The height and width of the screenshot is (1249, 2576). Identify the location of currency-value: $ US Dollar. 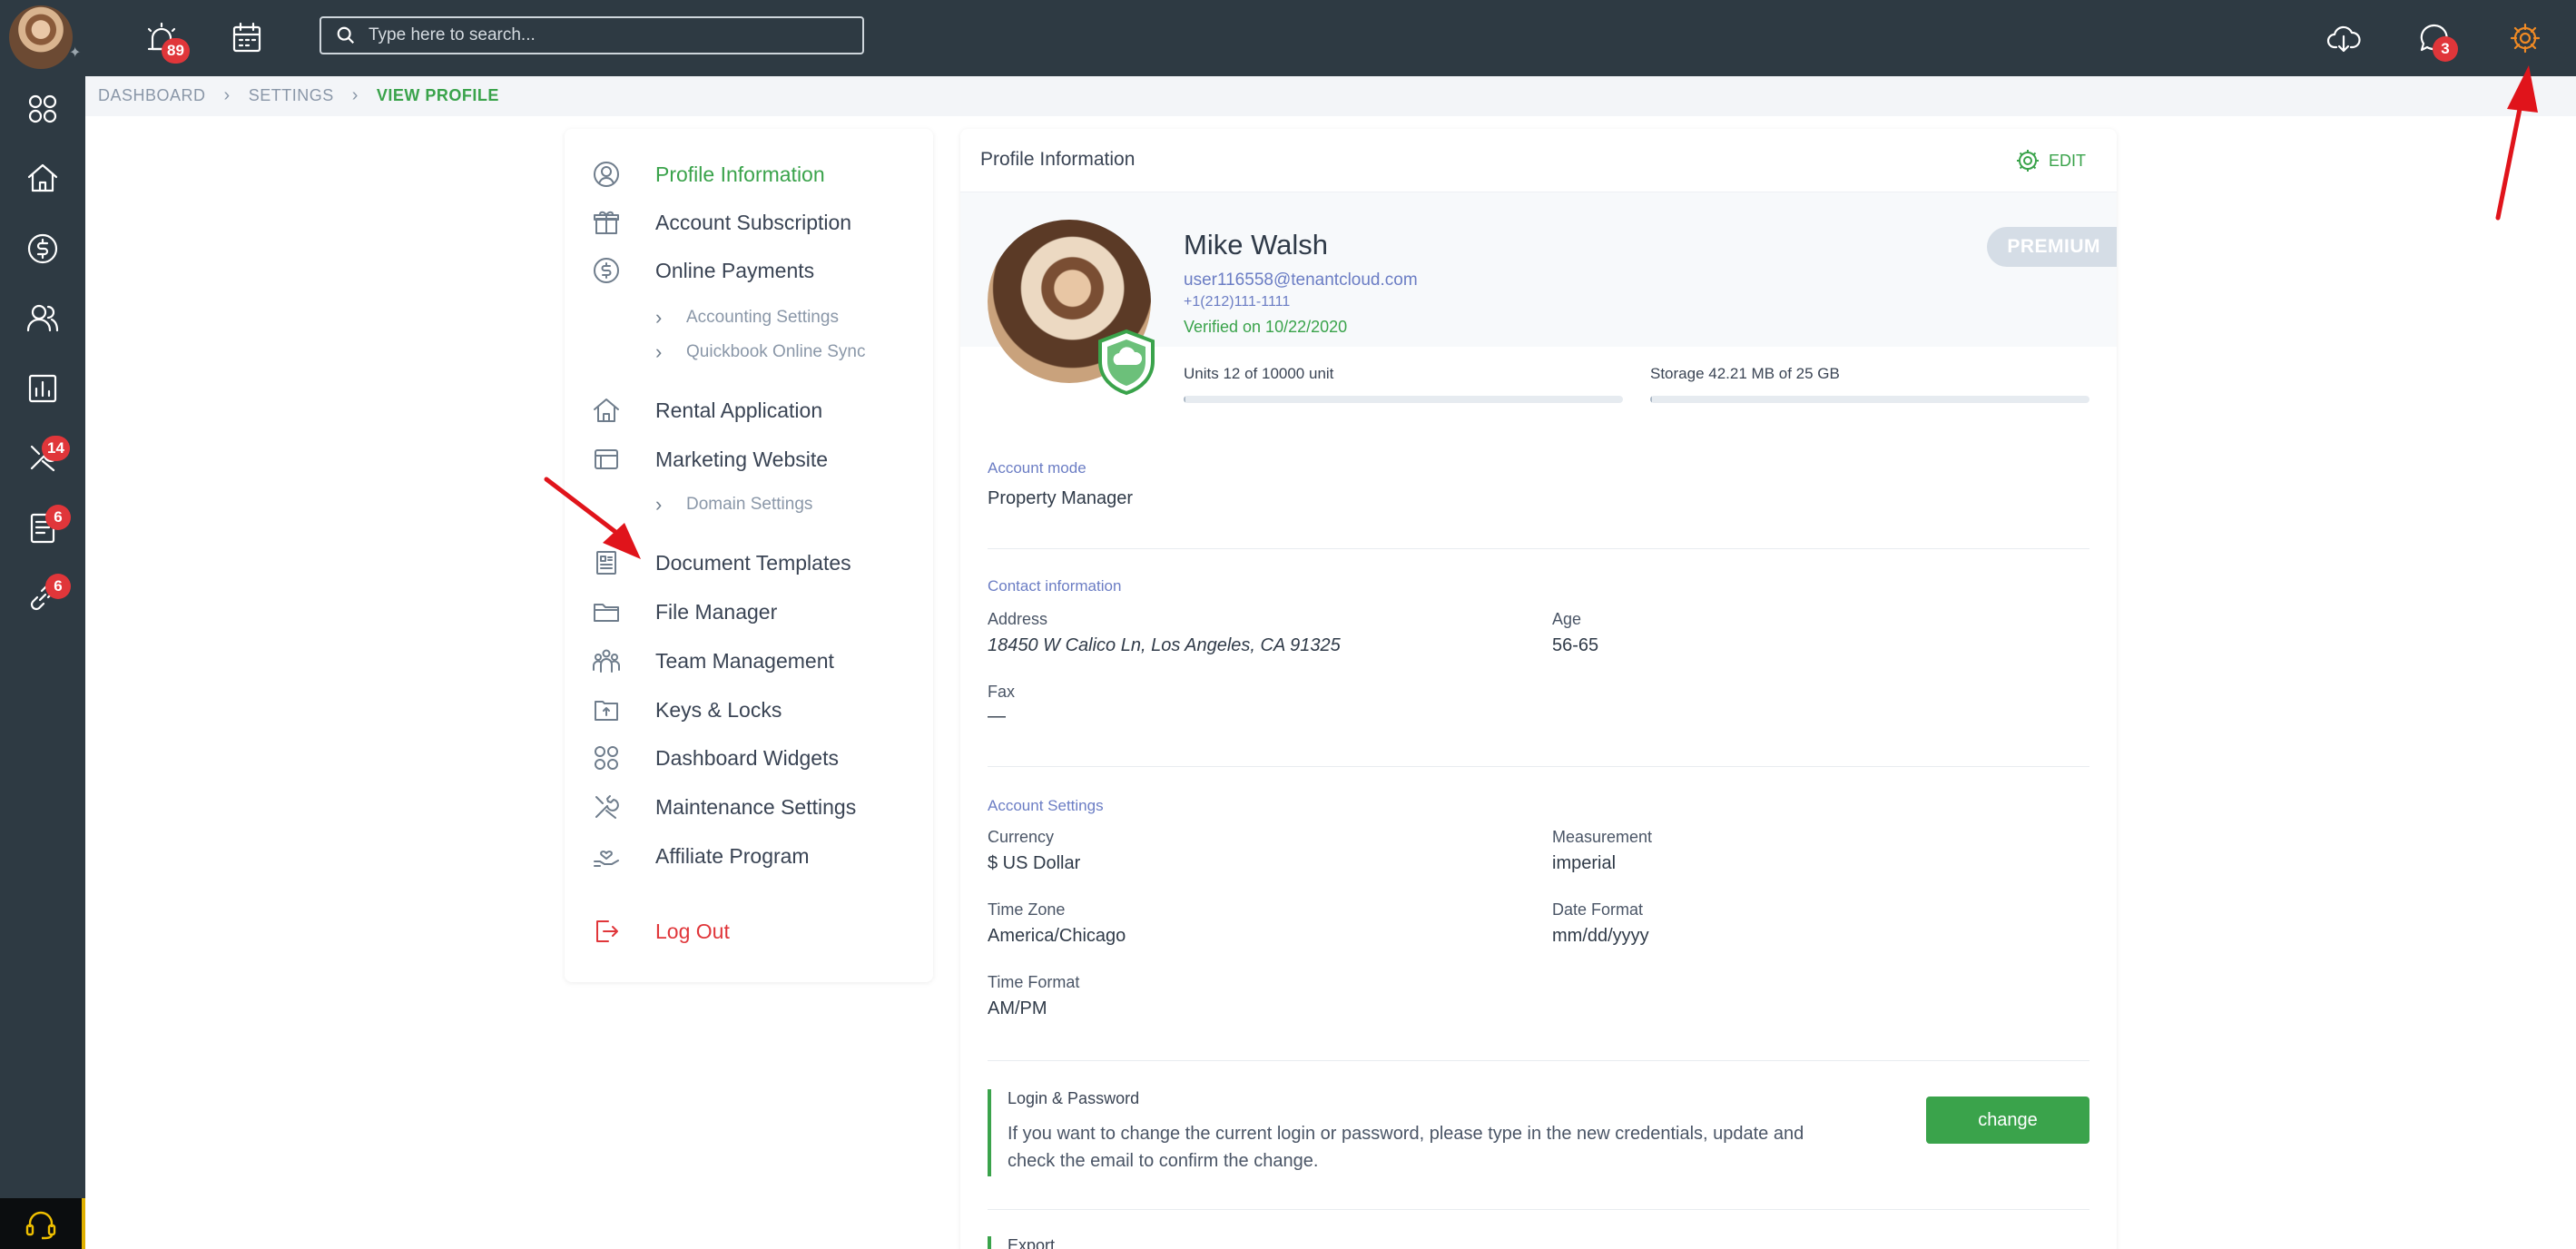
(1034, 863).